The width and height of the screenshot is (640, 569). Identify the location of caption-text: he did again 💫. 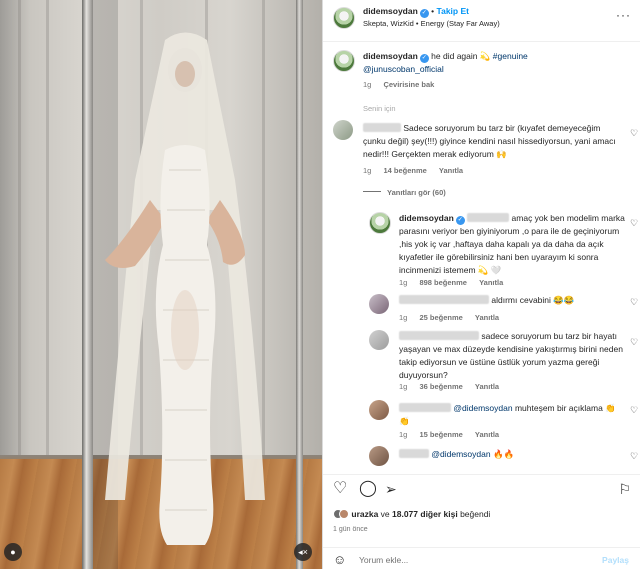
(462, 56).